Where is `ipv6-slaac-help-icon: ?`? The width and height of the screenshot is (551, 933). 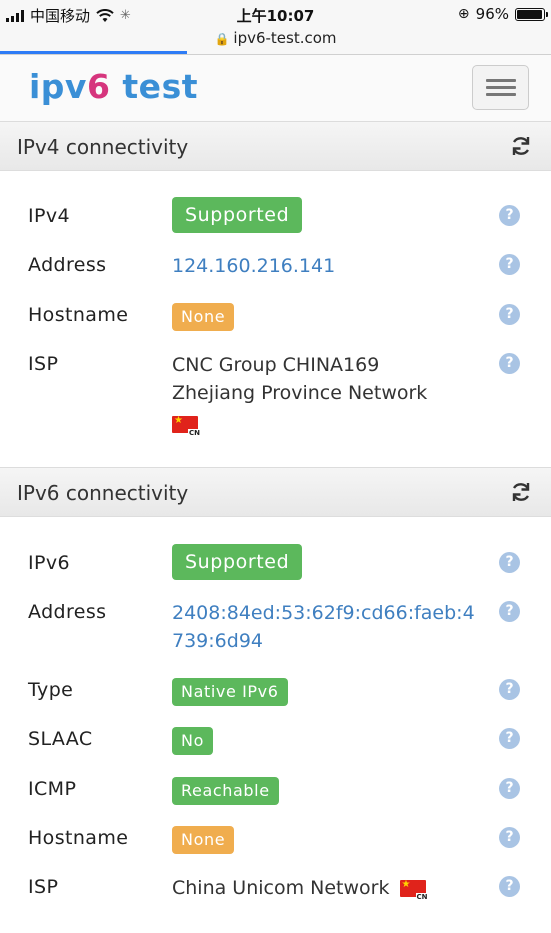
ipv6-slaac-help-icon: ? is located at coordinates (509, 738).